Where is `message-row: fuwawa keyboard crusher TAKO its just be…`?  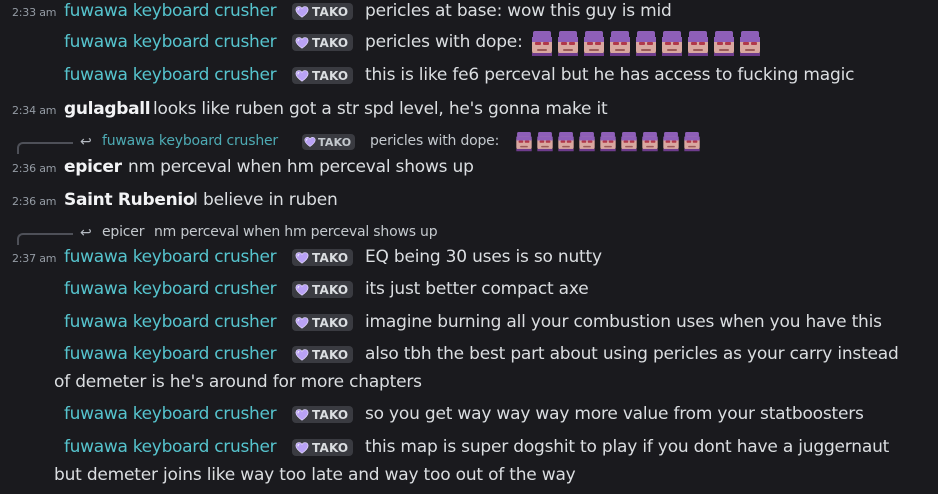 message-row: fuwawa keyboard crusher TAKO its just be… is located at coordinates (469, 293).